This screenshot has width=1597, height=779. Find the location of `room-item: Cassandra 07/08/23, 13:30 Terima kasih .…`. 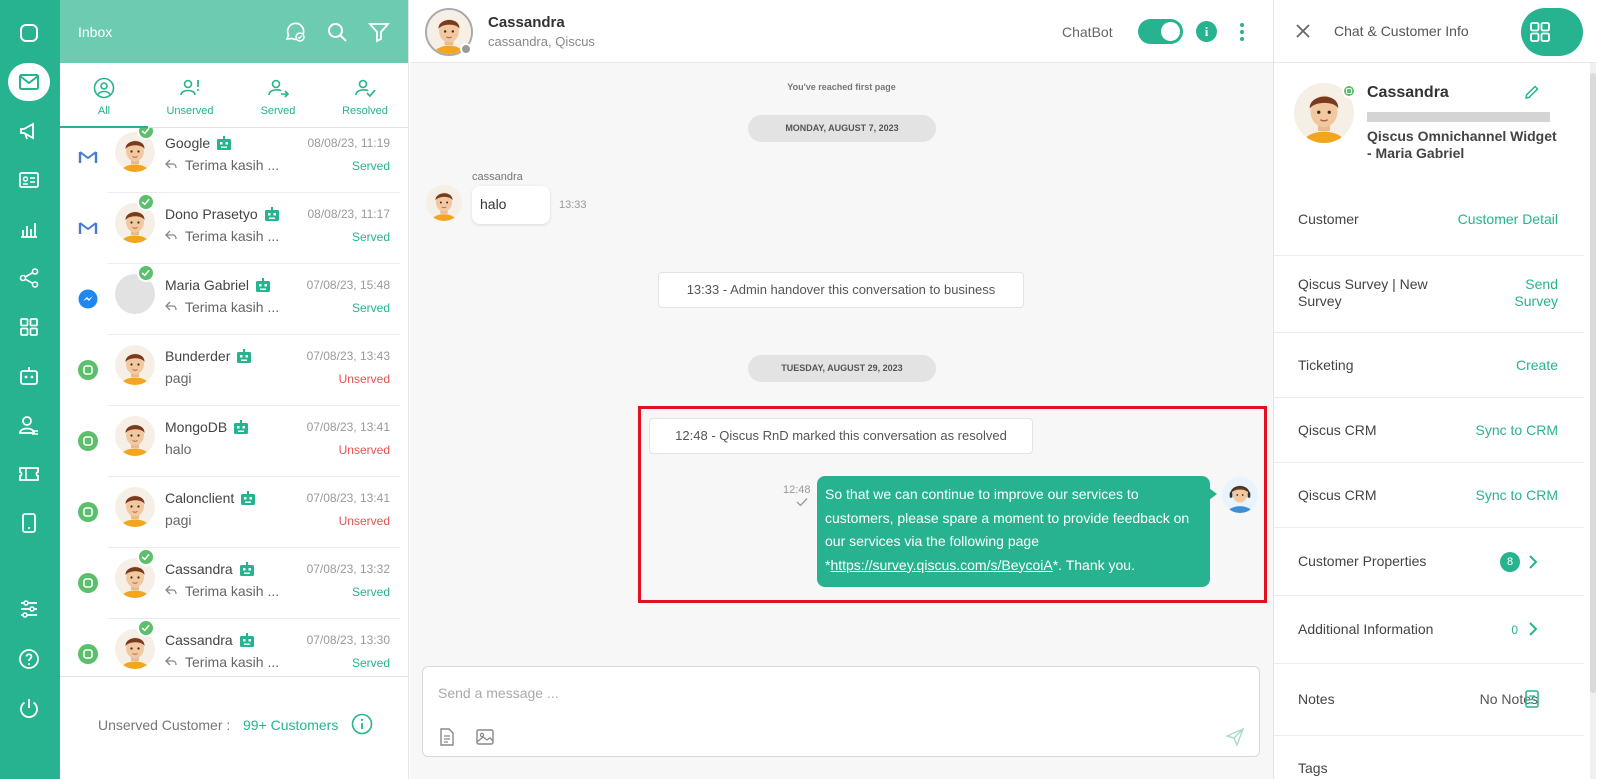

room-item: Cassandra 07/08/23, 13:30 Terima kasih .… is located at coordinates (230, 647).